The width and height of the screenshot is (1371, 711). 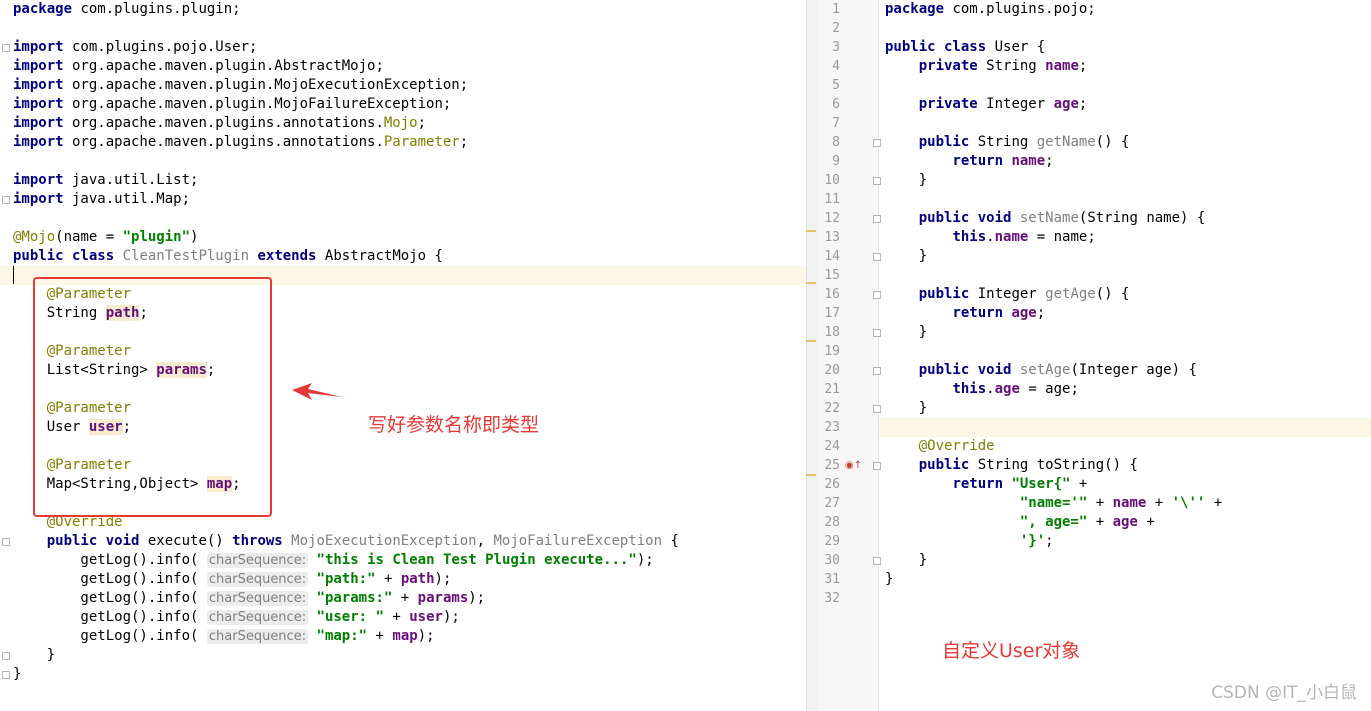 I want to click on code-line: return age;, so click(x=965, y=313).